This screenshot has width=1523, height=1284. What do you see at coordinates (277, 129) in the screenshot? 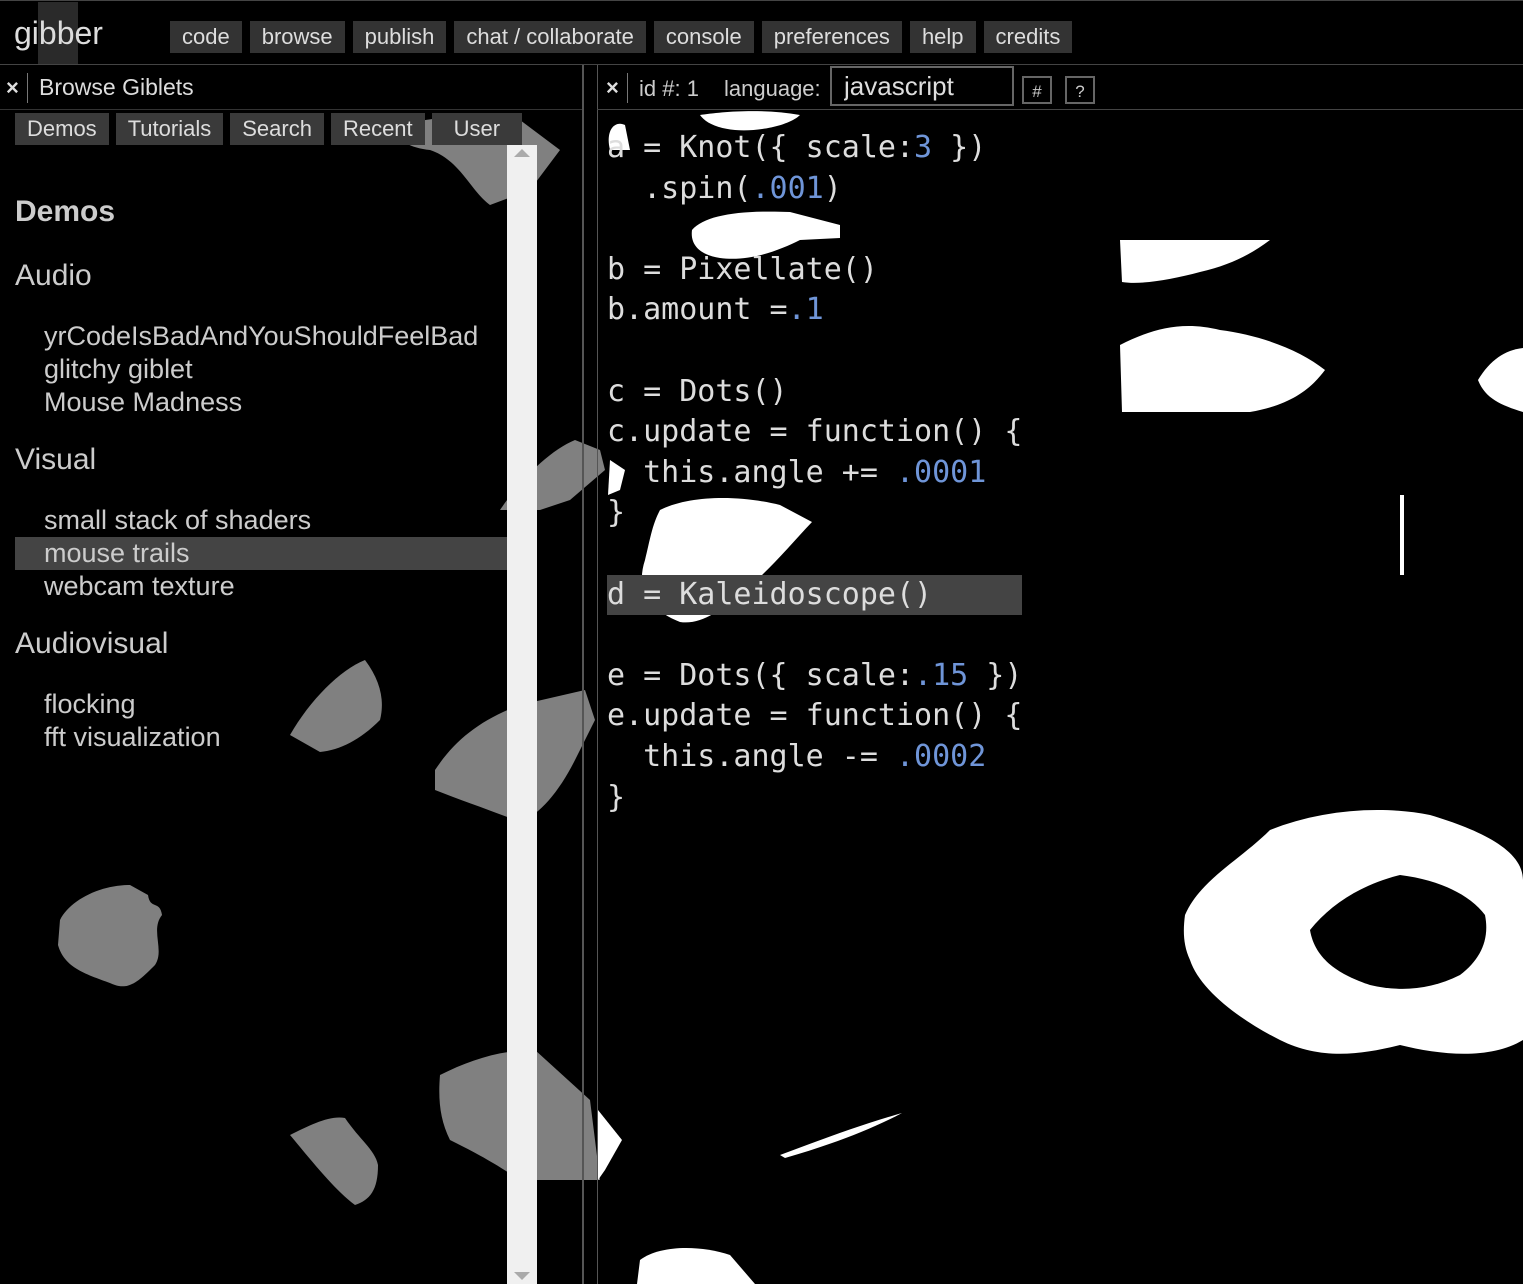
I see `tab-search: Search` at bounding box center [277, 129].